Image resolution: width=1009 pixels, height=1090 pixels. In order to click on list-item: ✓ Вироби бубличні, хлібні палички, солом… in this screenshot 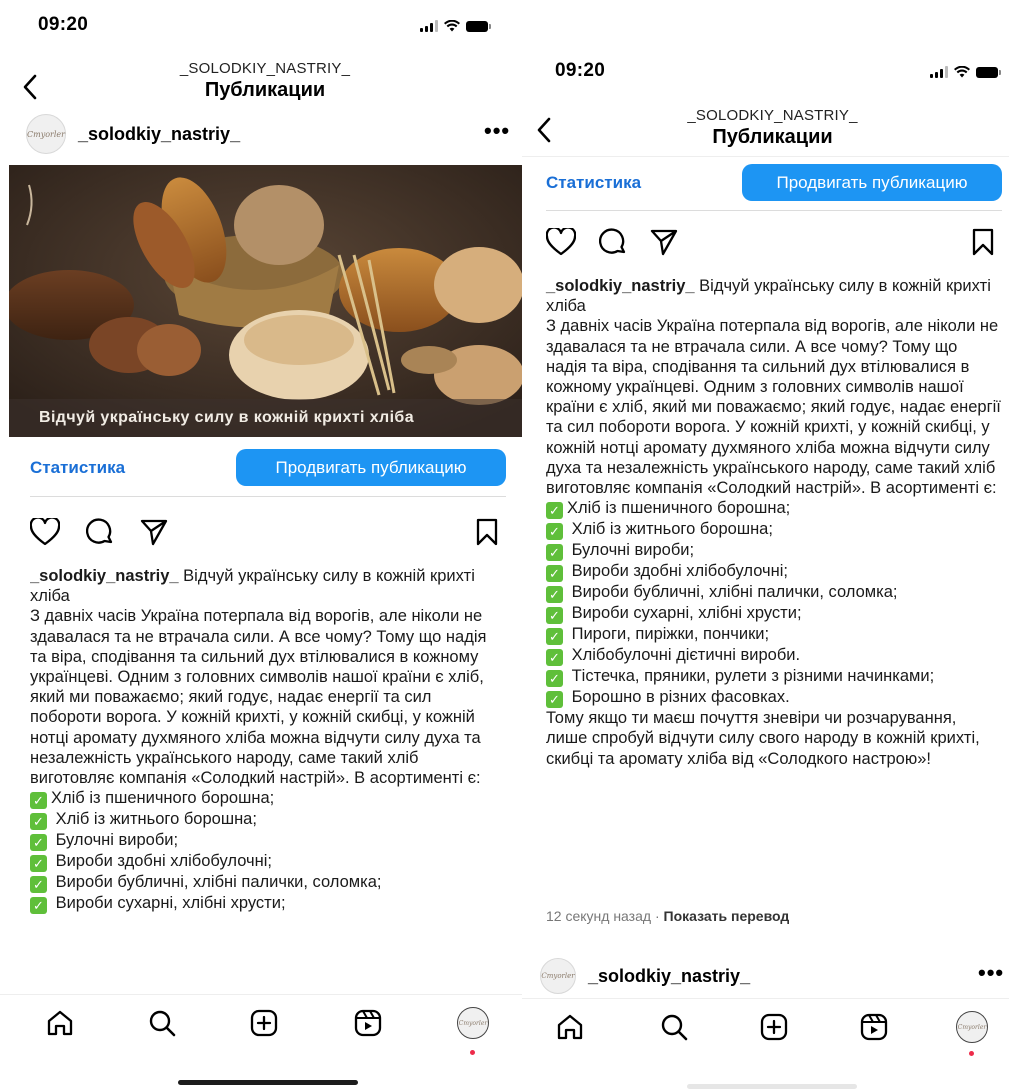, I will do `click(268, 883)`.